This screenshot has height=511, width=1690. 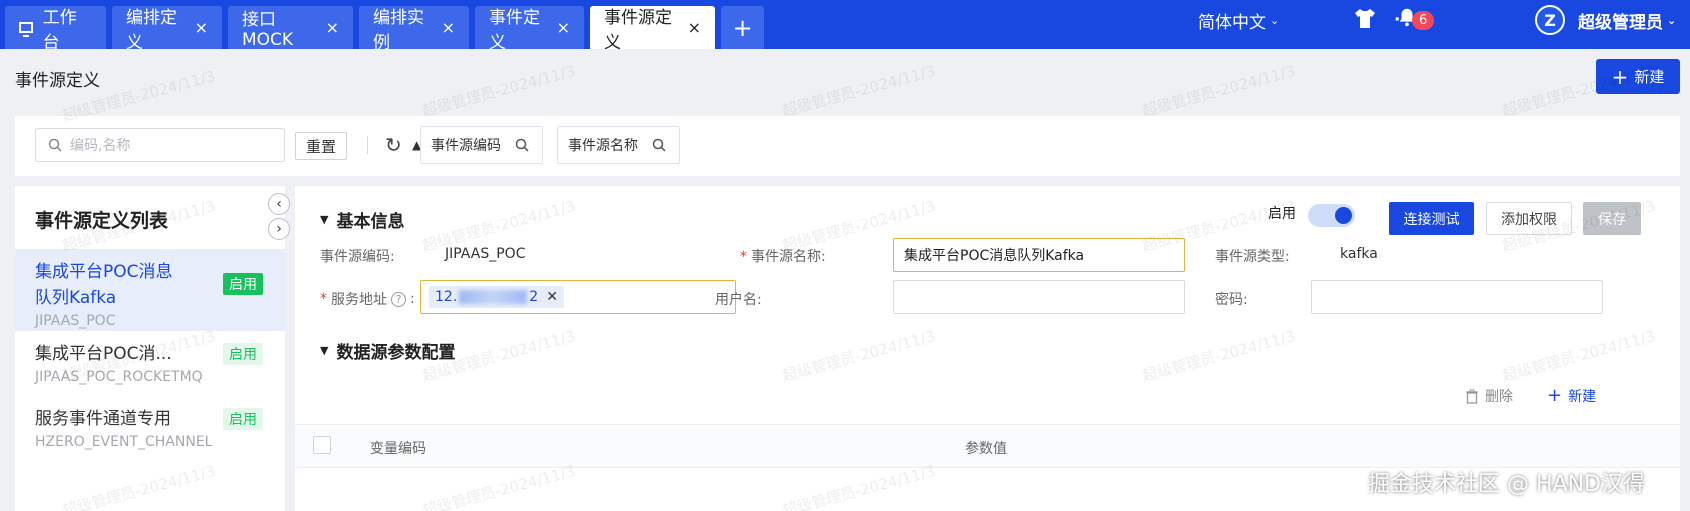 What do you see at coordinates (578, 297) in the screenshot?
I see `service-address-input: 12. 2 ✕` at bounding box center [578, 297].